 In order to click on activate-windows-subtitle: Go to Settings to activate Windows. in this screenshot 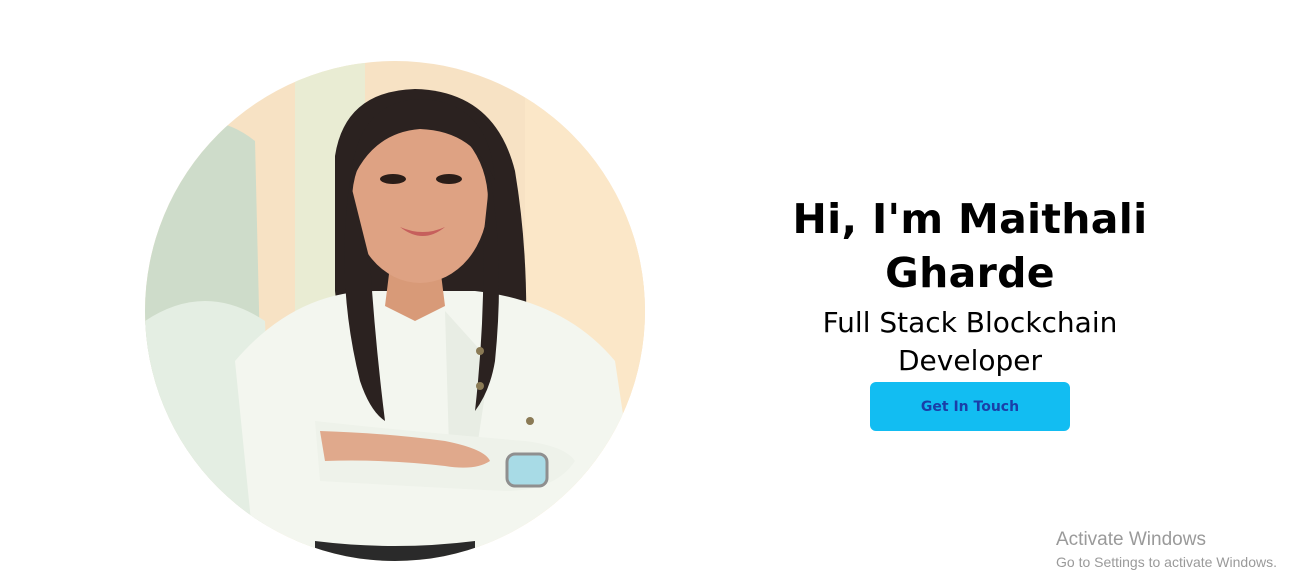, I will do `click(1166, 562)`.